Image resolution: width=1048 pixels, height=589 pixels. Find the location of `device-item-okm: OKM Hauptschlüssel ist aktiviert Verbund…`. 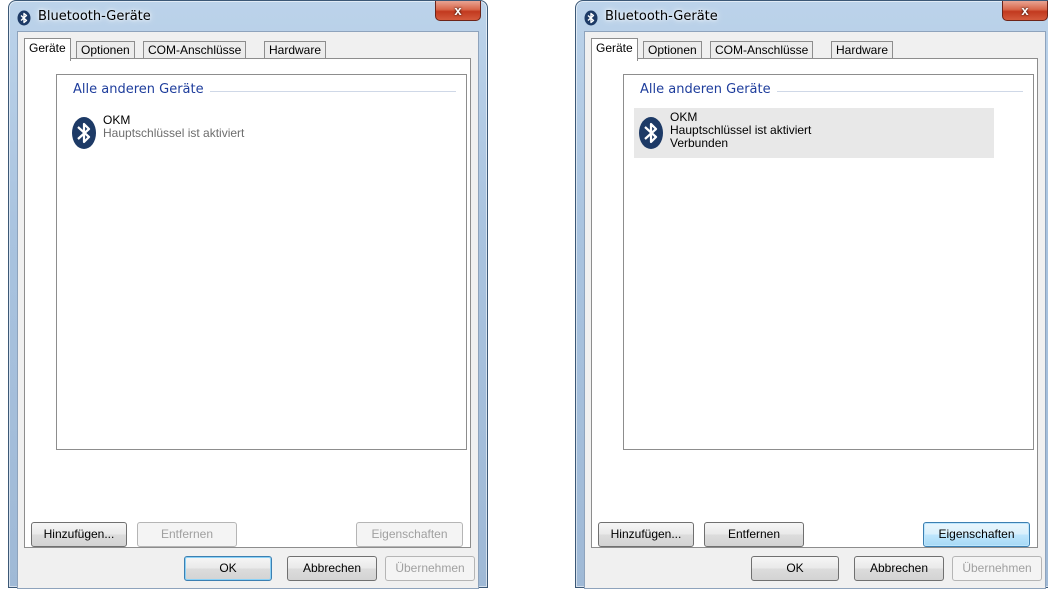

device-item-okm: OKM Hauptschlüssel ist aktiviert Verbund… is located at coordinates (814, 133).